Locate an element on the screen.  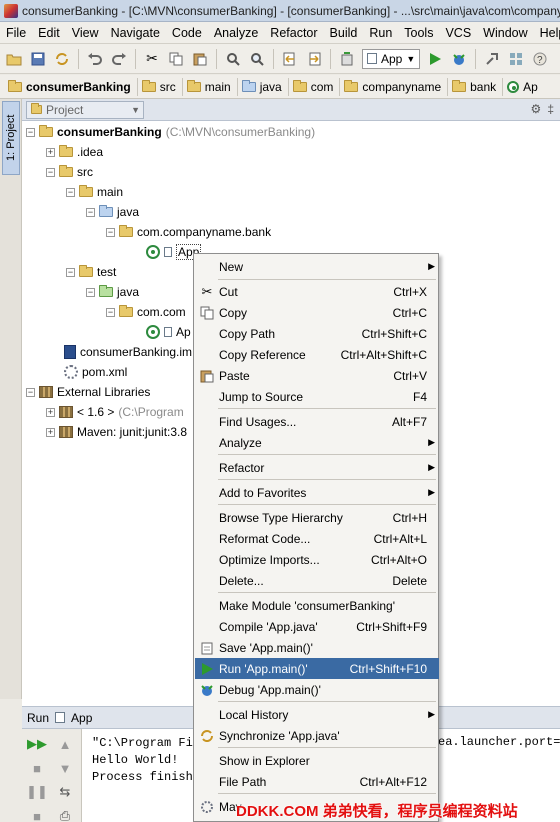
settings-icon is located at coordinates (492, 59).